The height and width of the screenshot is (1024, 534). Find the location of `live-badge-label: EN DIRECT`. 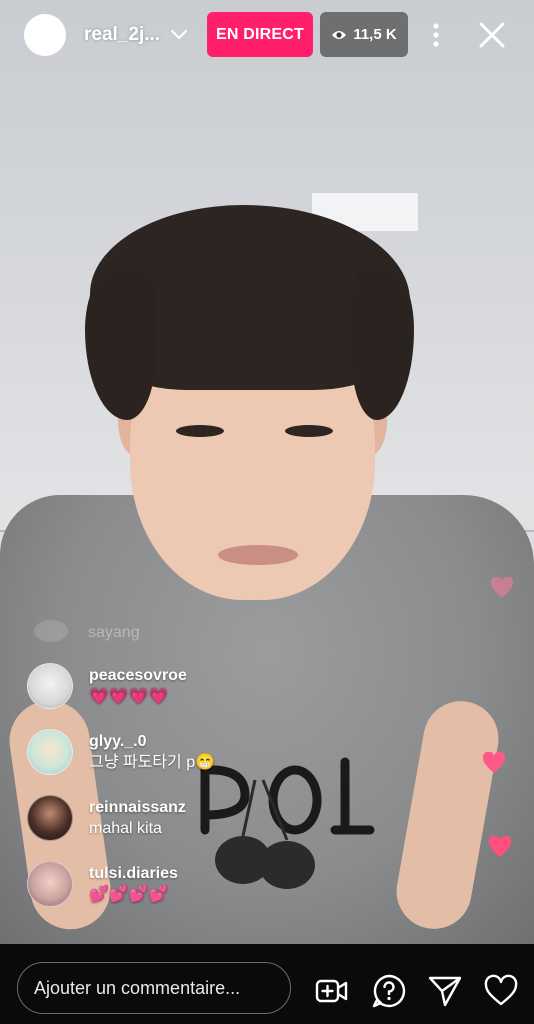

live-badge-label: EN DIRECT is located at coordinates (260, 34).